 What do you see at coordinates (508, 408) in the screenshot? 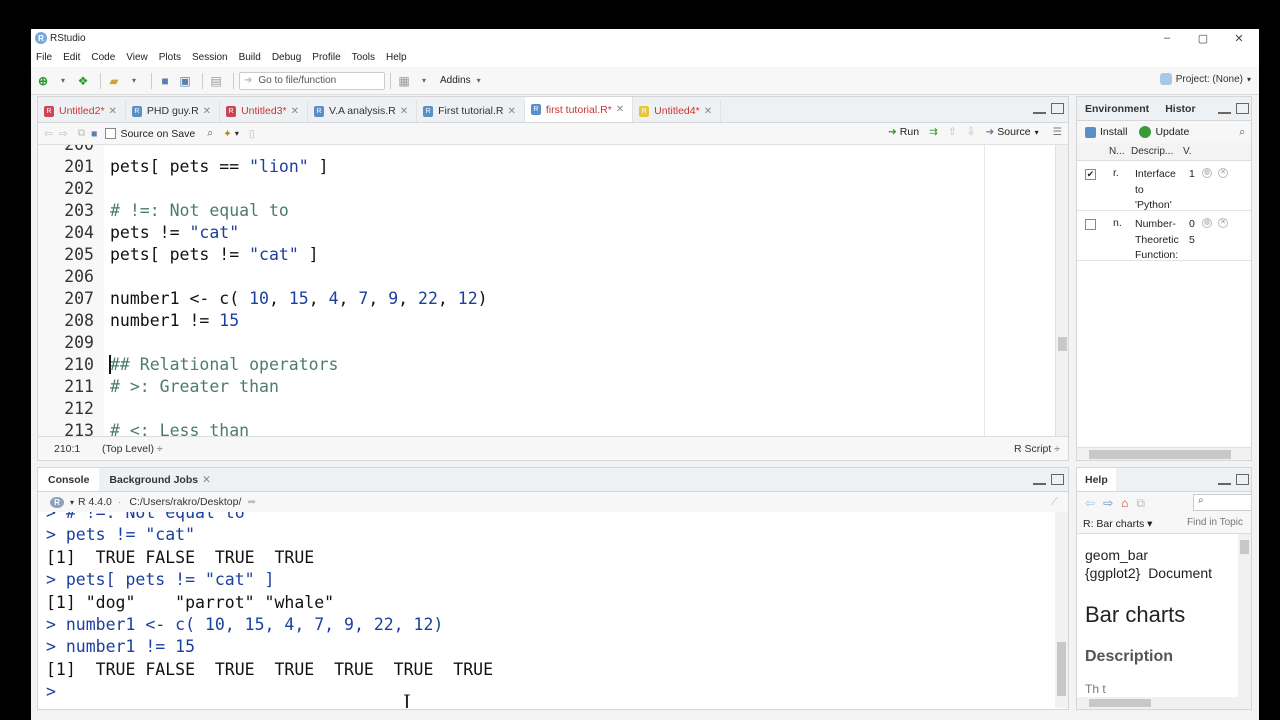
I see `code-line: 212` at bounding box center [508, 408].